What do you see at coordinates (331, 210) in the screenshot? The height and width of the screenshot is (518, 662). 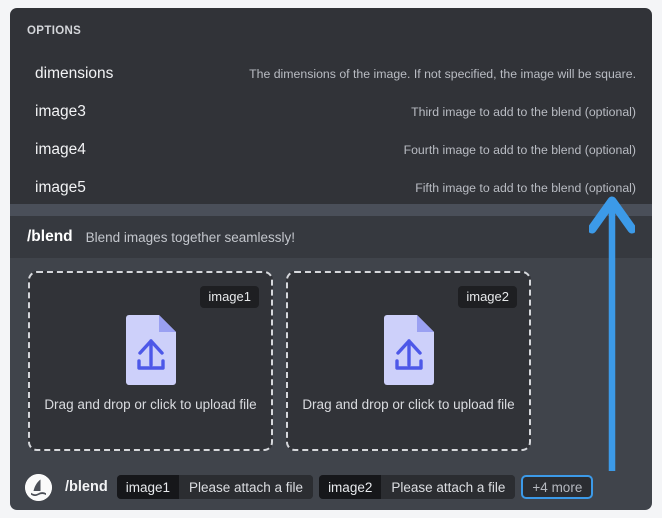 I see `panel-divider` at bounding box center [331, 210].